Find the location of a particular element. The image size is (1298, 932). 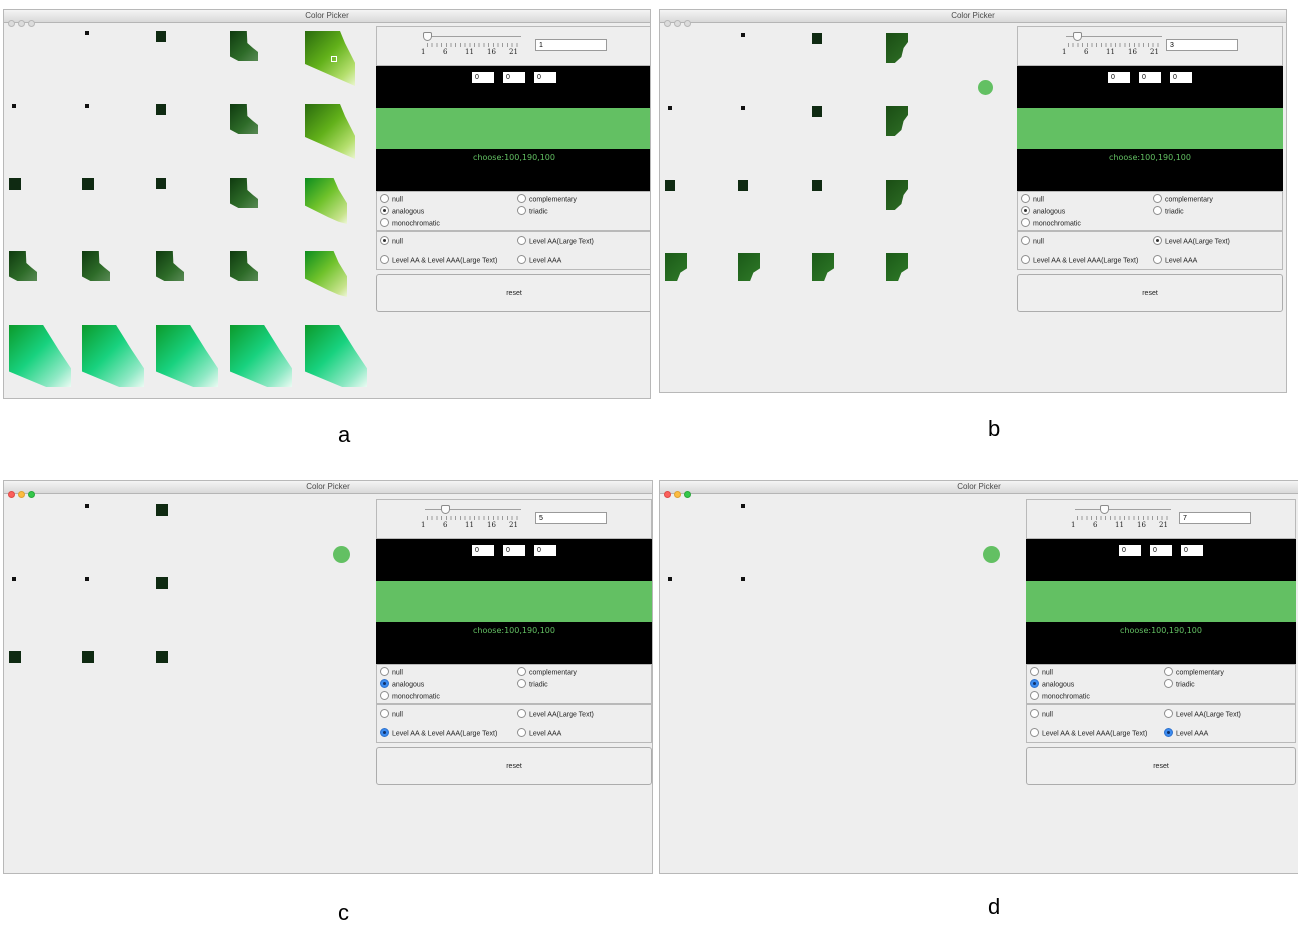

level-aaa-option: Level AAA is located at coordinates (1175, 260).